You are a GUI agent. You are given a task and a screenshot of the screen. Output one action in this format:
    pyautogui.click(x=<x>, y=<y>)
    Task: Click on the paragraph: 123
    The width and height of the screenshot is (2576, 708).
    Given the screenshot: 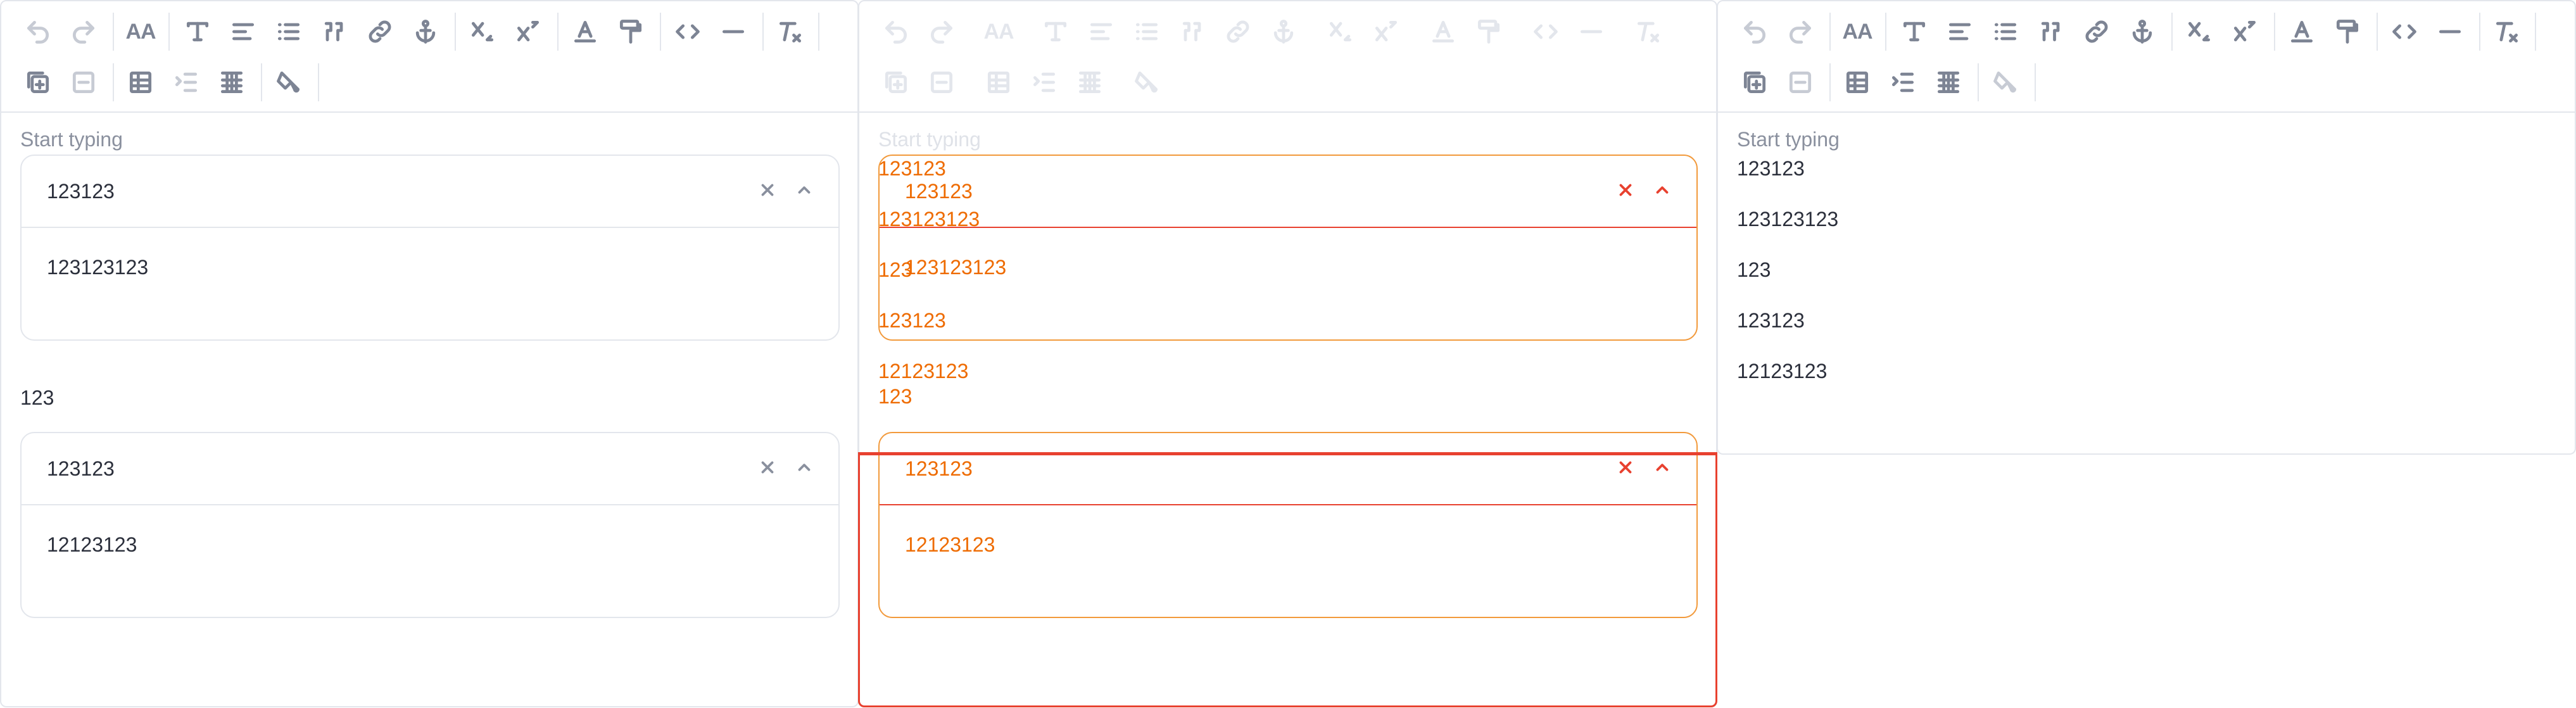 What is the action you would take?
    pyautogui.click(x=37, y=398)
    